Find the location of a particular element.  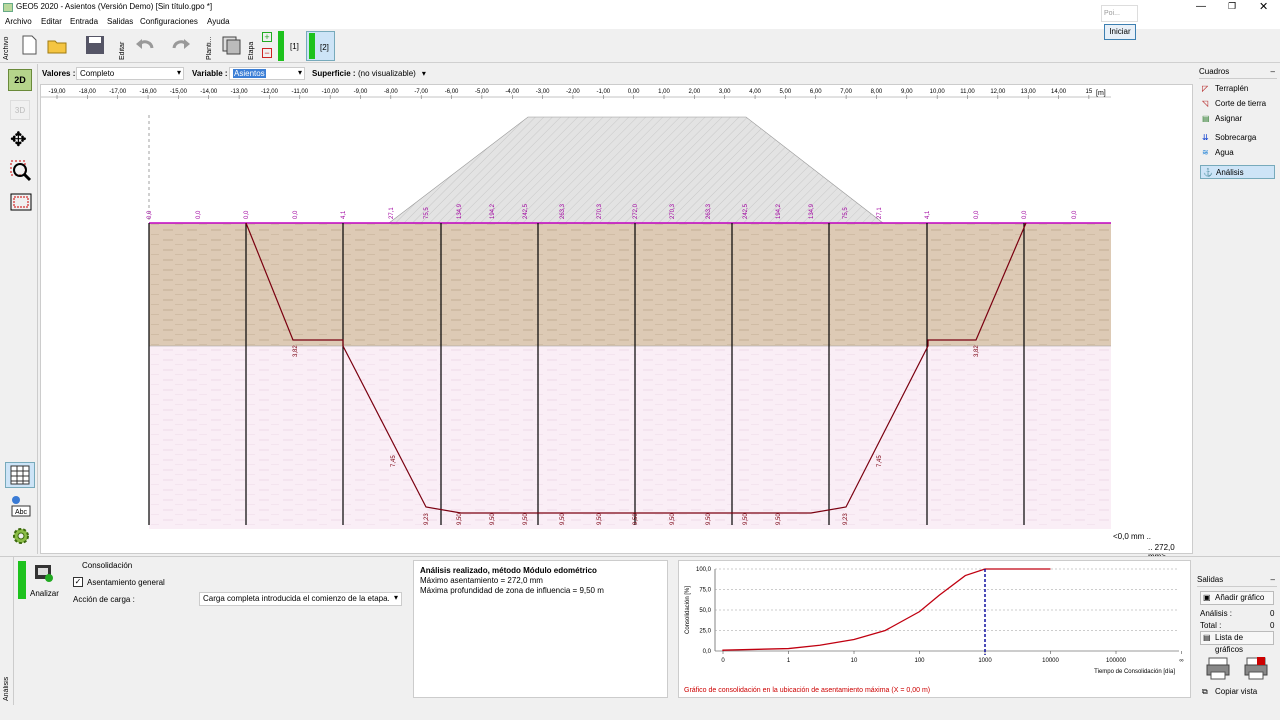

print-export-icon is located at coordinates (1256, 668).